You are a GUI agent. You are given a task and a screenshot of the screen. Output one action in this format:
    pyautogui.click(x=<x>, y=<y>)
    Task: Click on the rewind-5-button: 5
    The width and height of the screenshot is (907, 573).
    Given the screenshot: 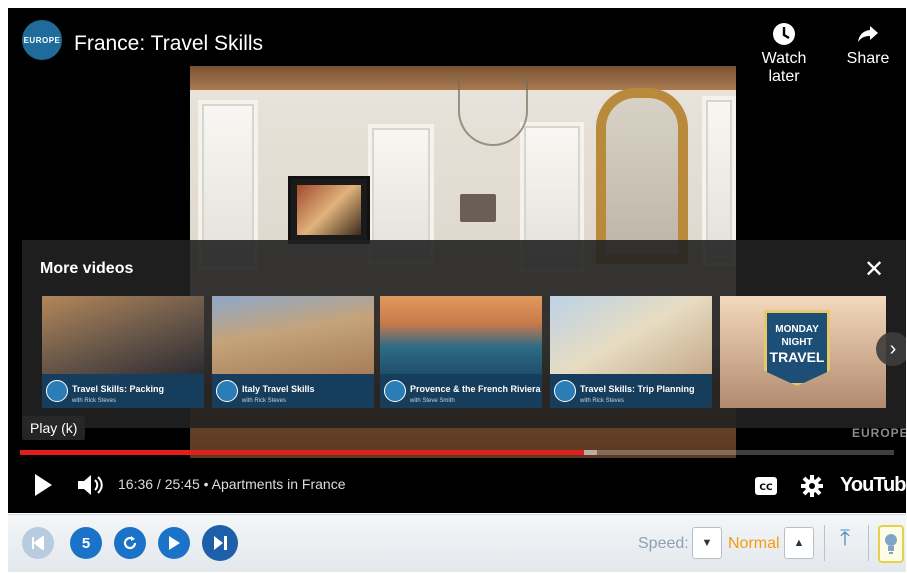 What is the action you would take?
    pyautogui.click(x=86, y=543)
    